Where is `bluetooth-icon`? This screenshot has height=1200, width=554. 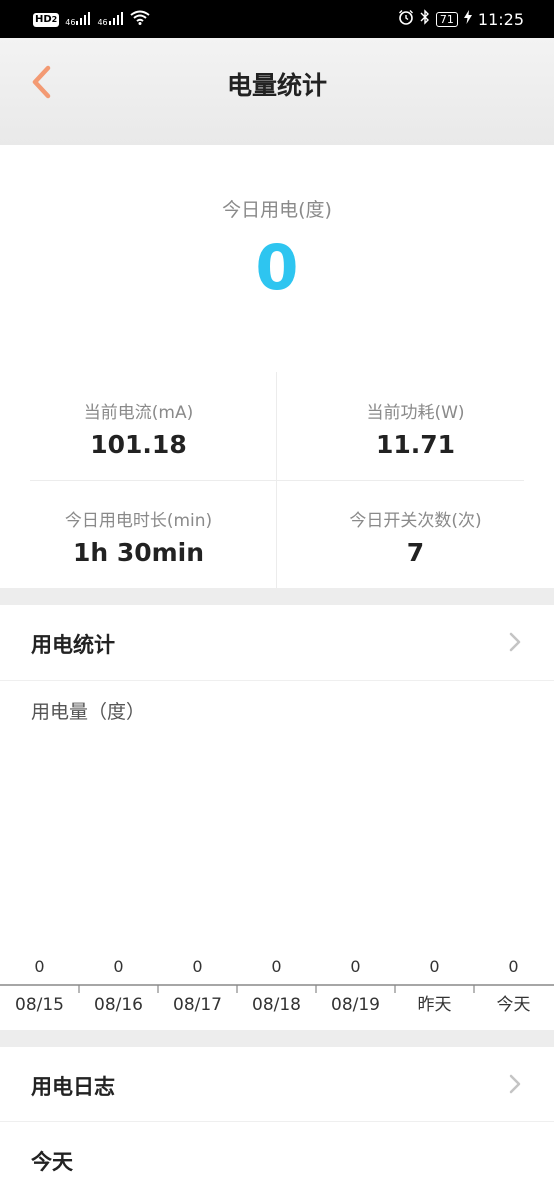
bluetooth-icon is located at coordinates (425, 19).